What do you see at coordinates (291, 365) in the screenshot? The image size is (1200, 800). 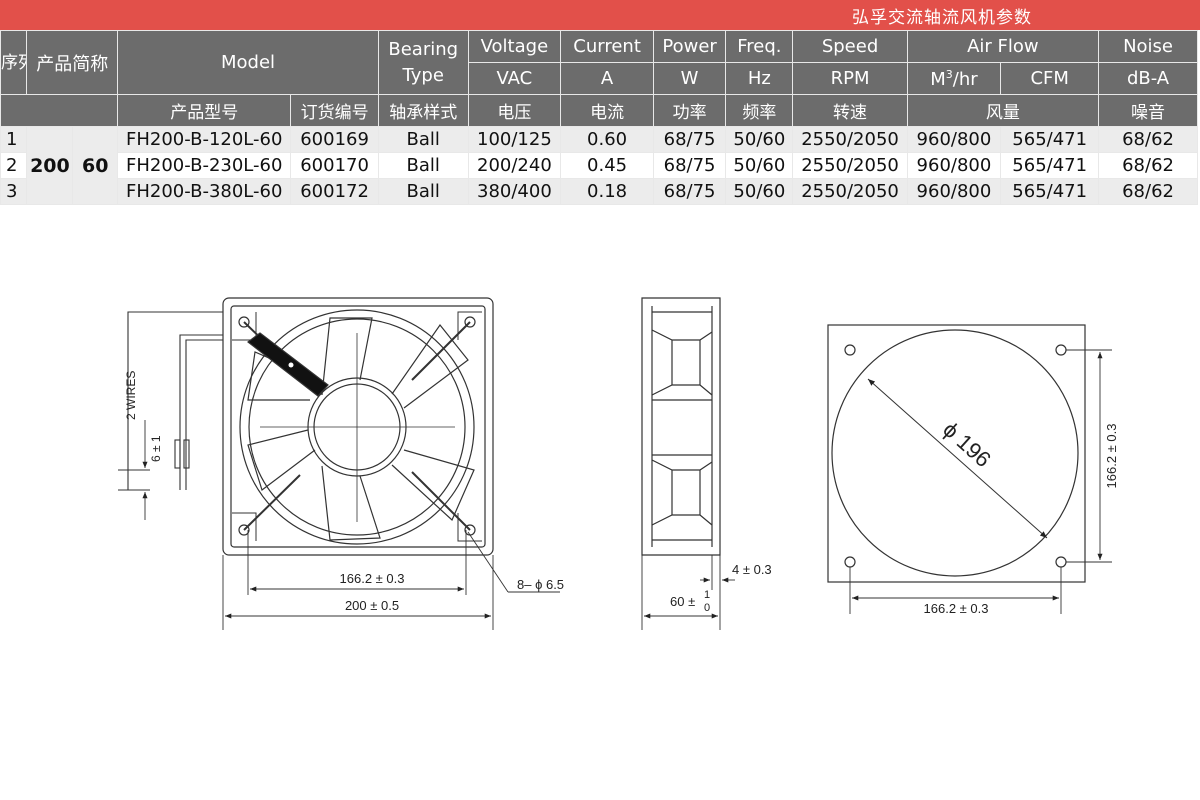 I see `wire-strut-mark` at bounding box center [291, 365].